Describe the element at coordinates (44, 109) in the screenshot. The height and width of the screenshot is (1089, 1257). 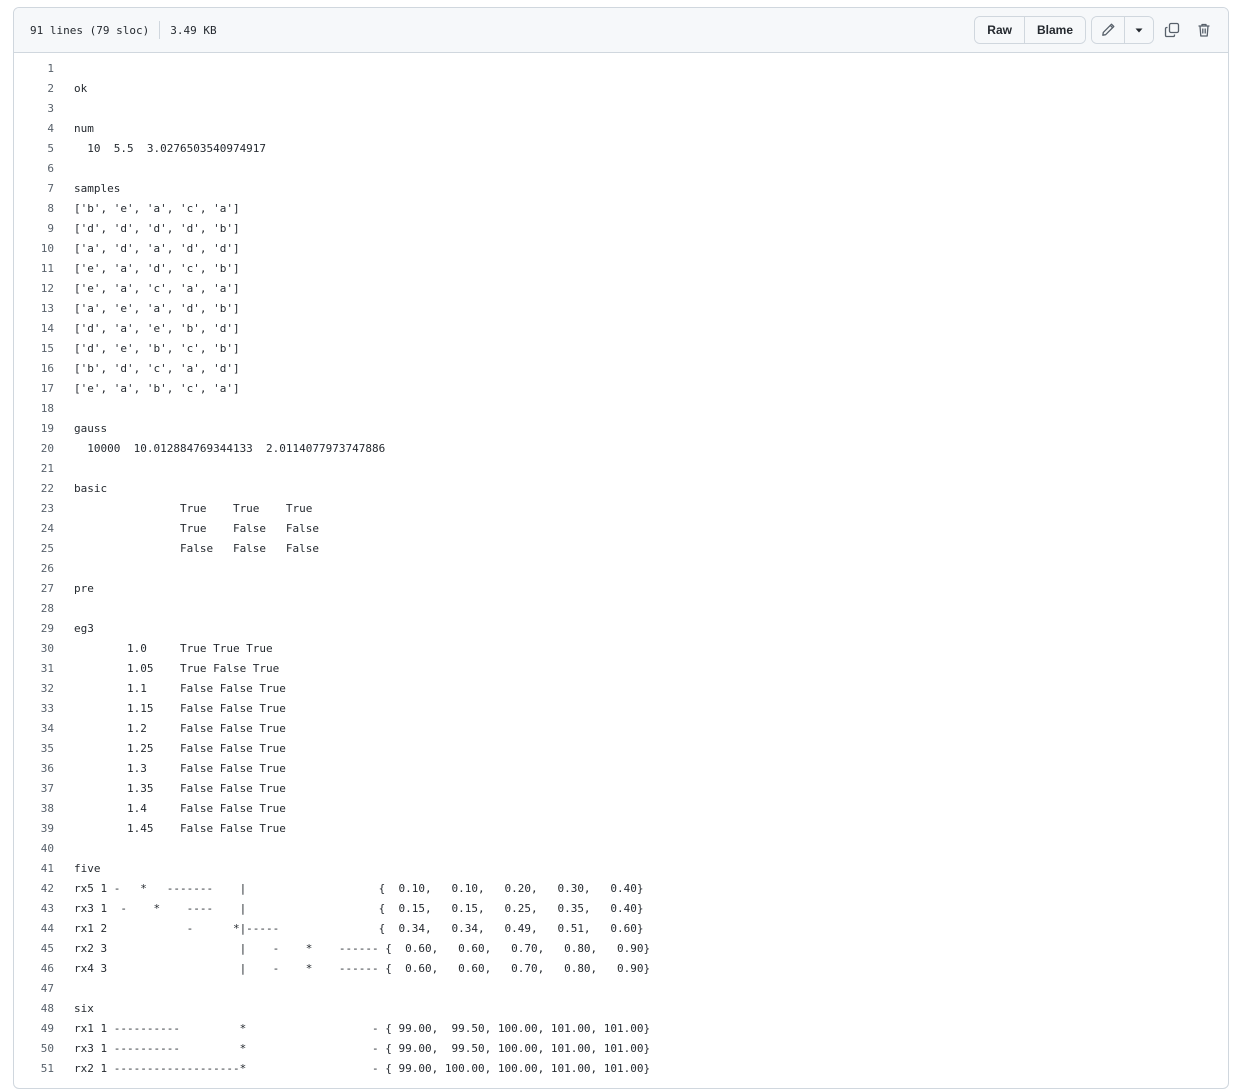
I see `line-number: 3` at that location.